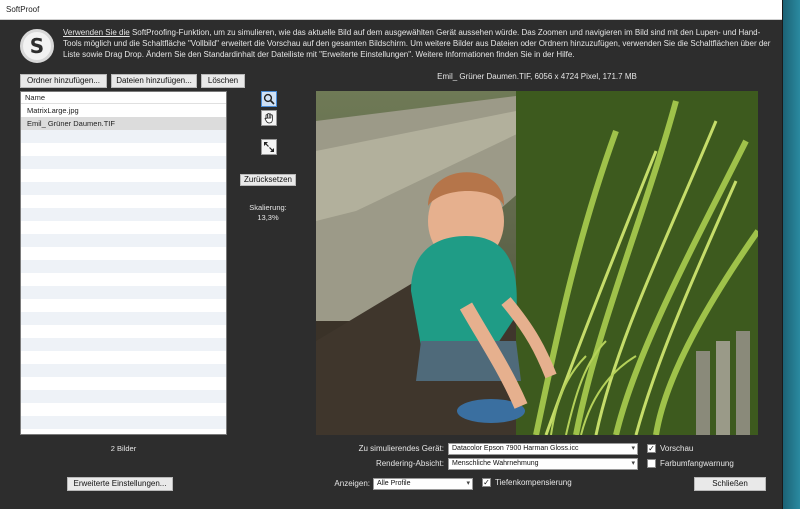 Image resolution: width=800 pixels, height=509 pixels. Describe the element at coordinates (268, 207) in the screenshot. I see `scale-label: Skalierung:` at that location.